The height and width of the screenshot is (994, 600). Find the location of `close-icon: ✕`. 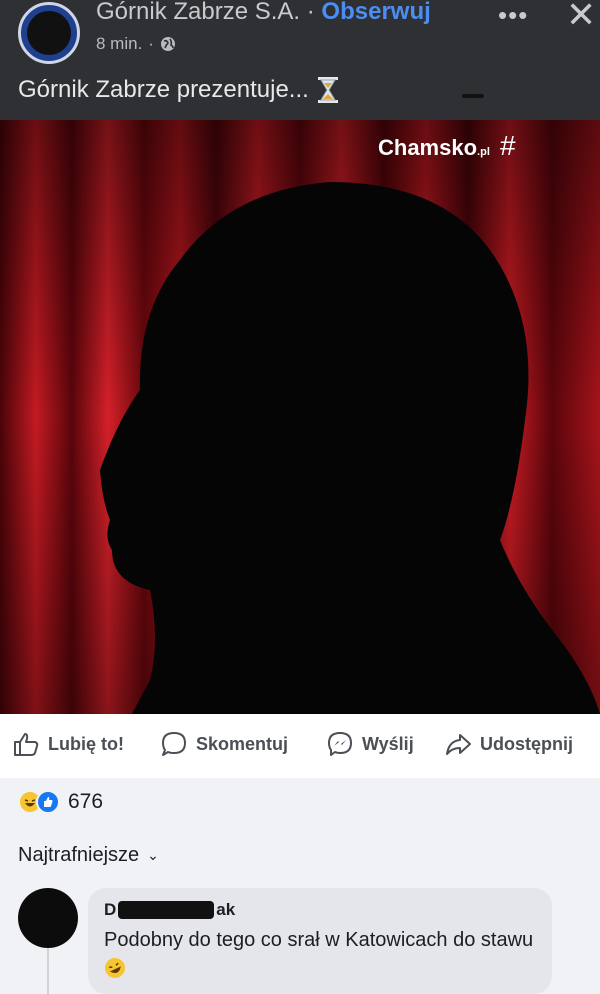

close-icon: ✕ is located at coordinates (581, 18).